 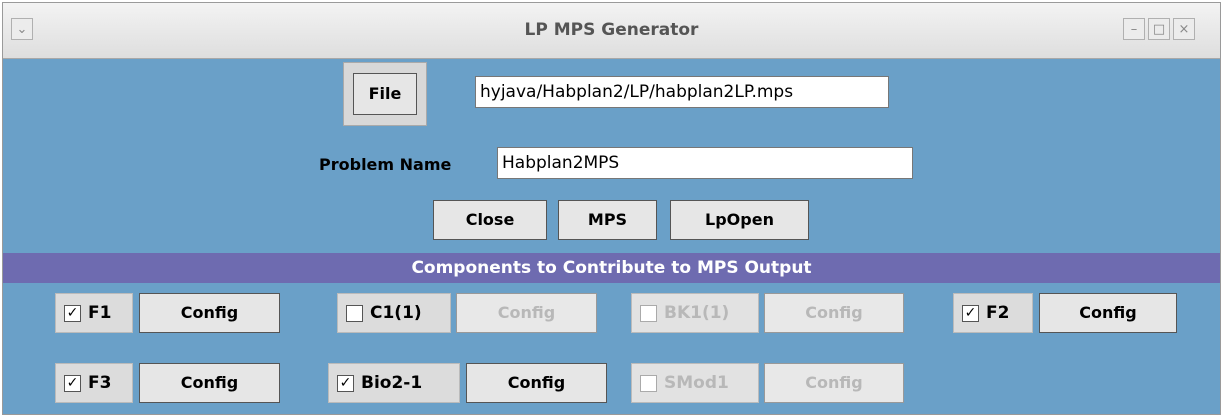 What do you see at coordinates (209, 383) in the screenshot?
I see `config-button-f3: Config` at bounding box center [209, 383].